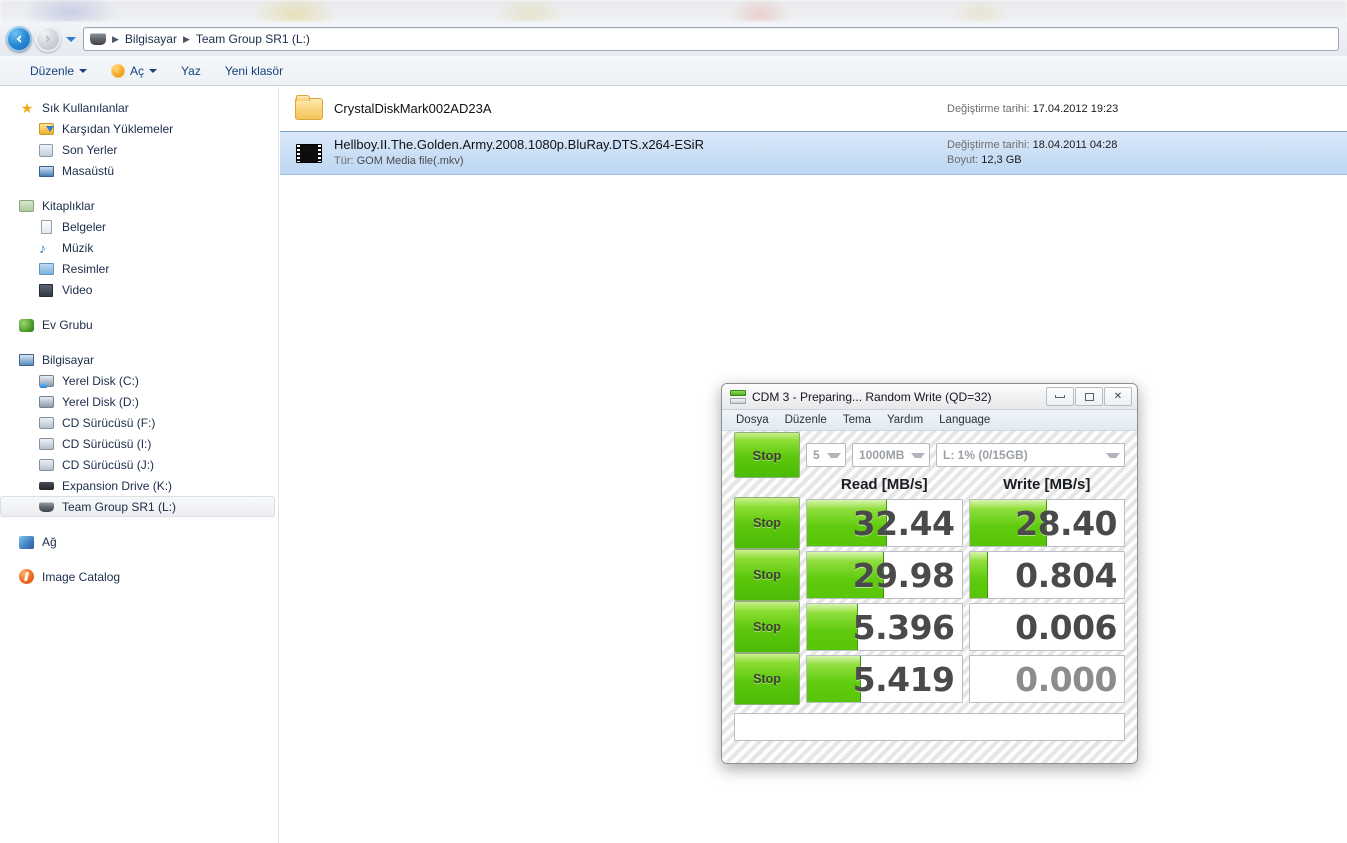  I want to click on new-folder-button: Yeni klasör, so click(254, 71).